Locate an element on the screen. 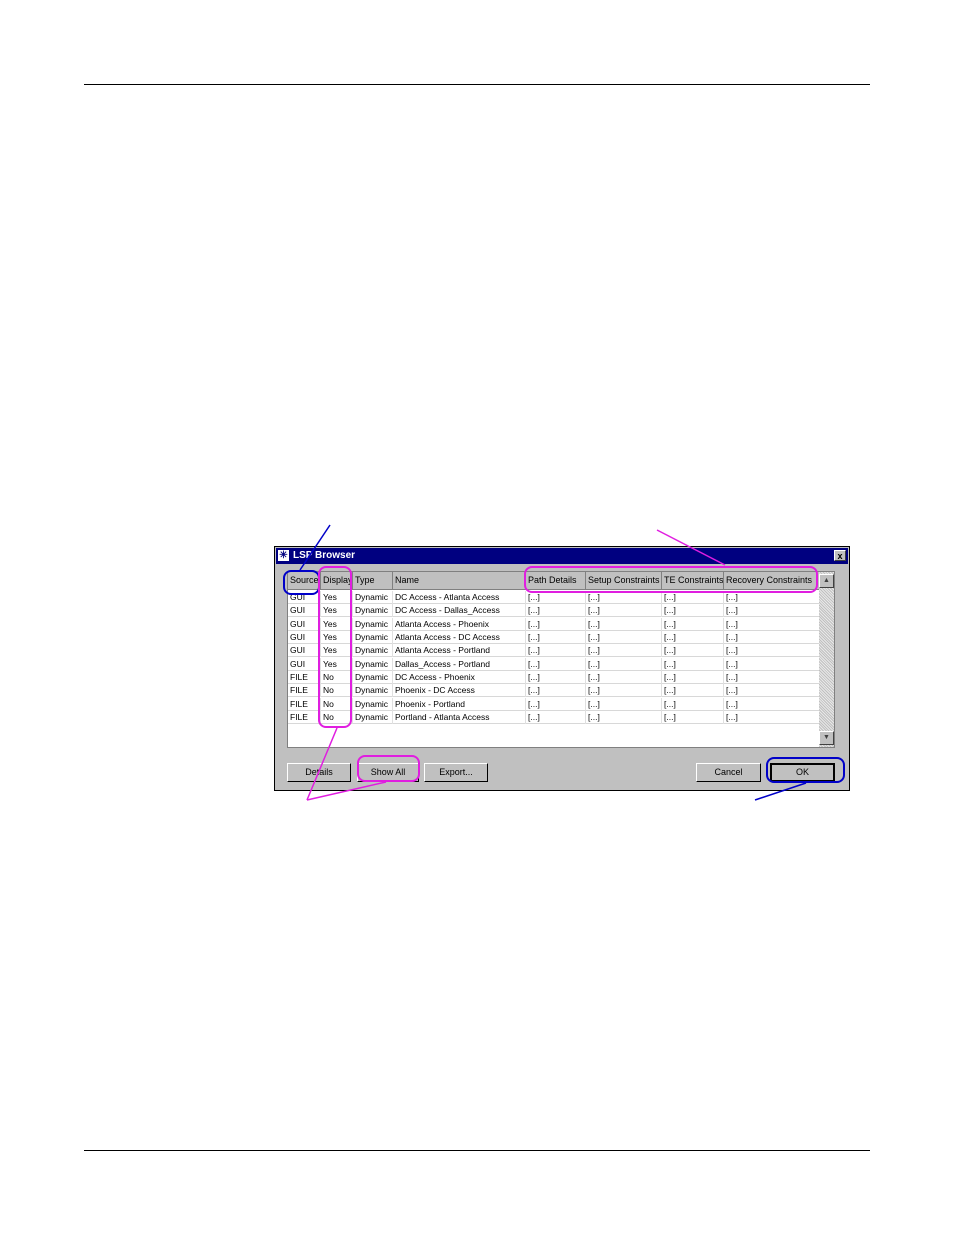  ok-callout-line is located at coordinates (780, 791).